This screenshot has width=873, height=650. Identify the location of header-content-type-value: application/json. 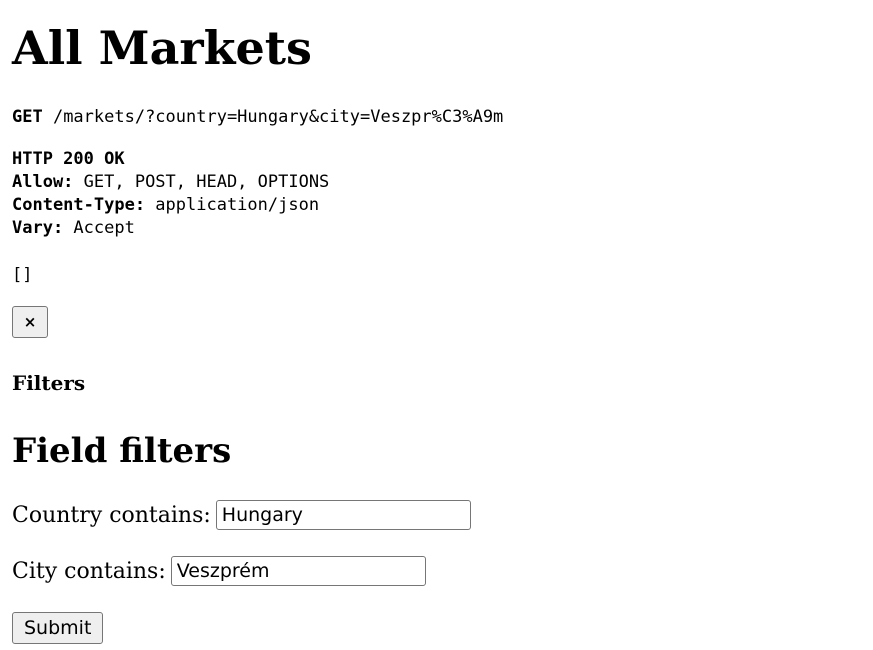
(232, 205).